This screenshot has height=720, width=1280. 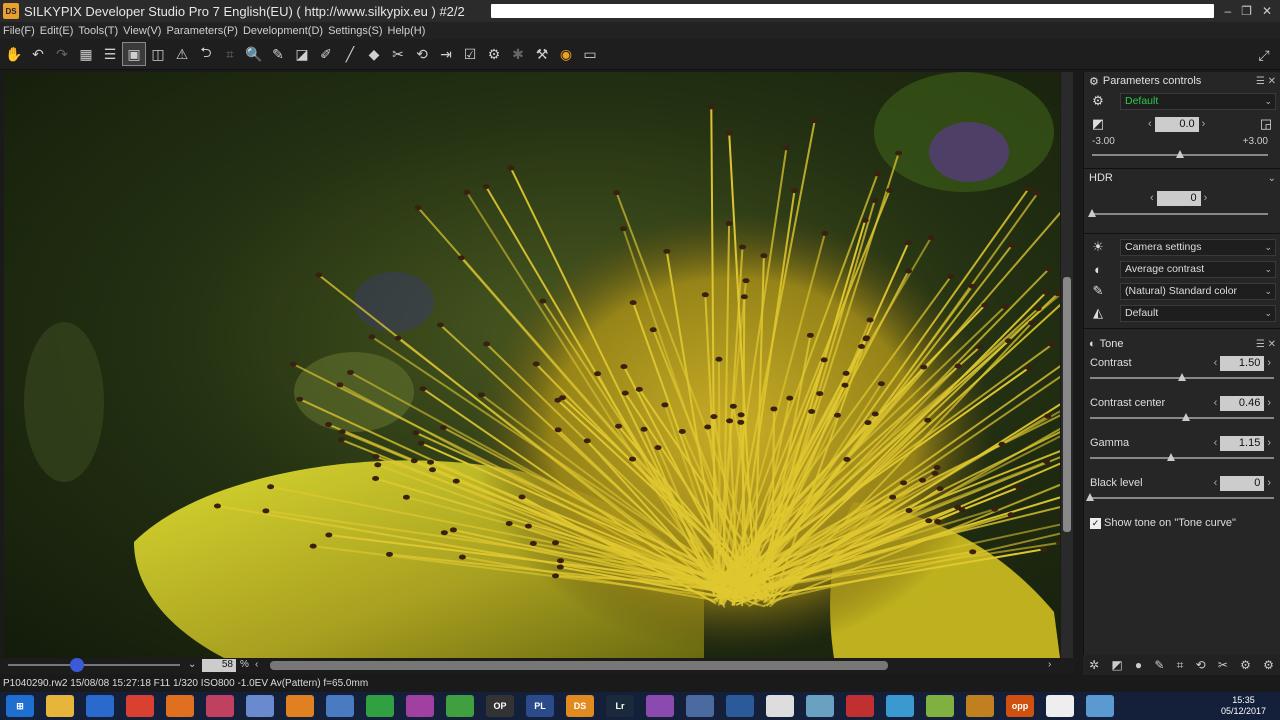 What do you see at coordinates (374, 54) in the screenshot?
I see `gradient-icon: ◆` at bounding box center [374, 54].